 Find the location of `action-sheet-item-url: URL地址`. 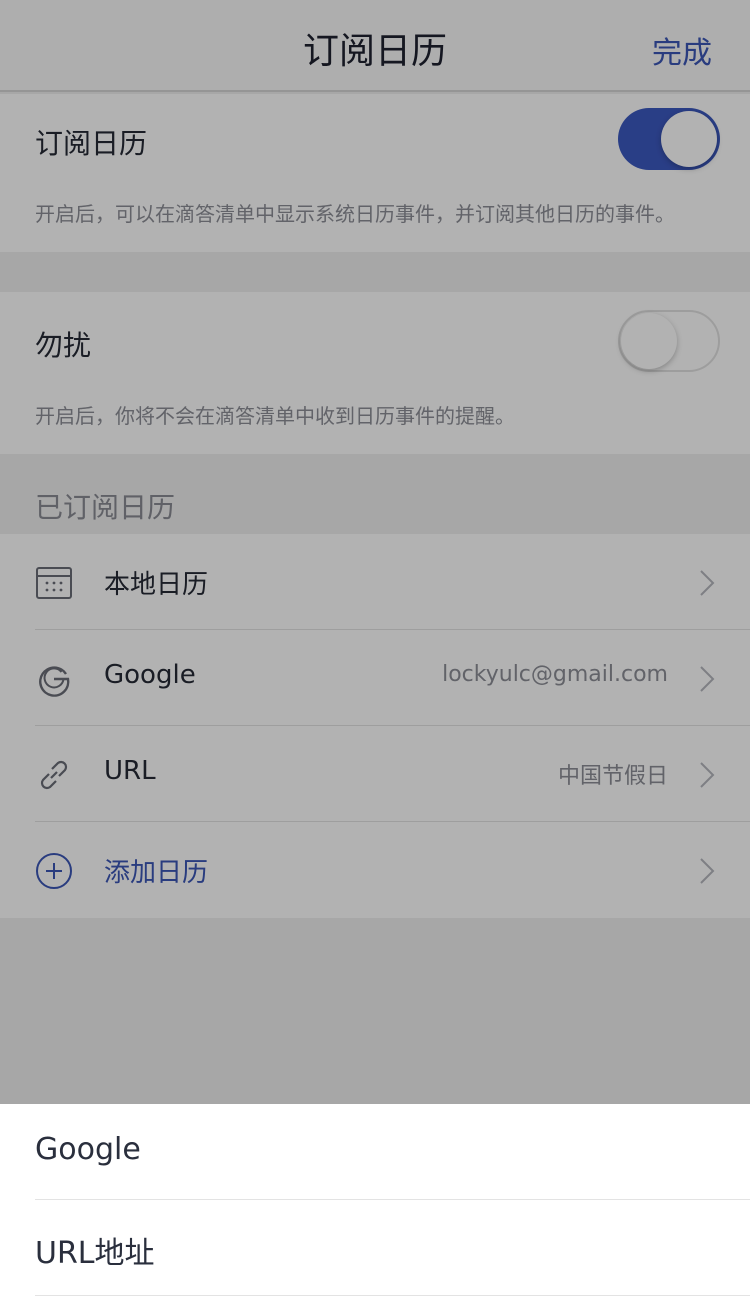

action-sheet-item-url: URL地址 is located at coordinates (375, 1248).